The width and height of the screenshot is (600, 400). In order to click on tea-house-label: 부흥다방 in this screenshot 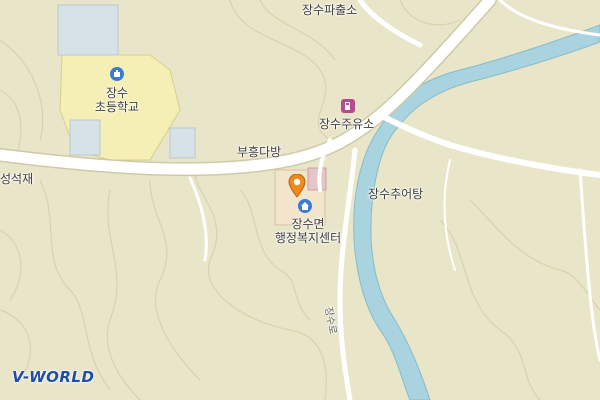, I will do `click(259, 152)`.